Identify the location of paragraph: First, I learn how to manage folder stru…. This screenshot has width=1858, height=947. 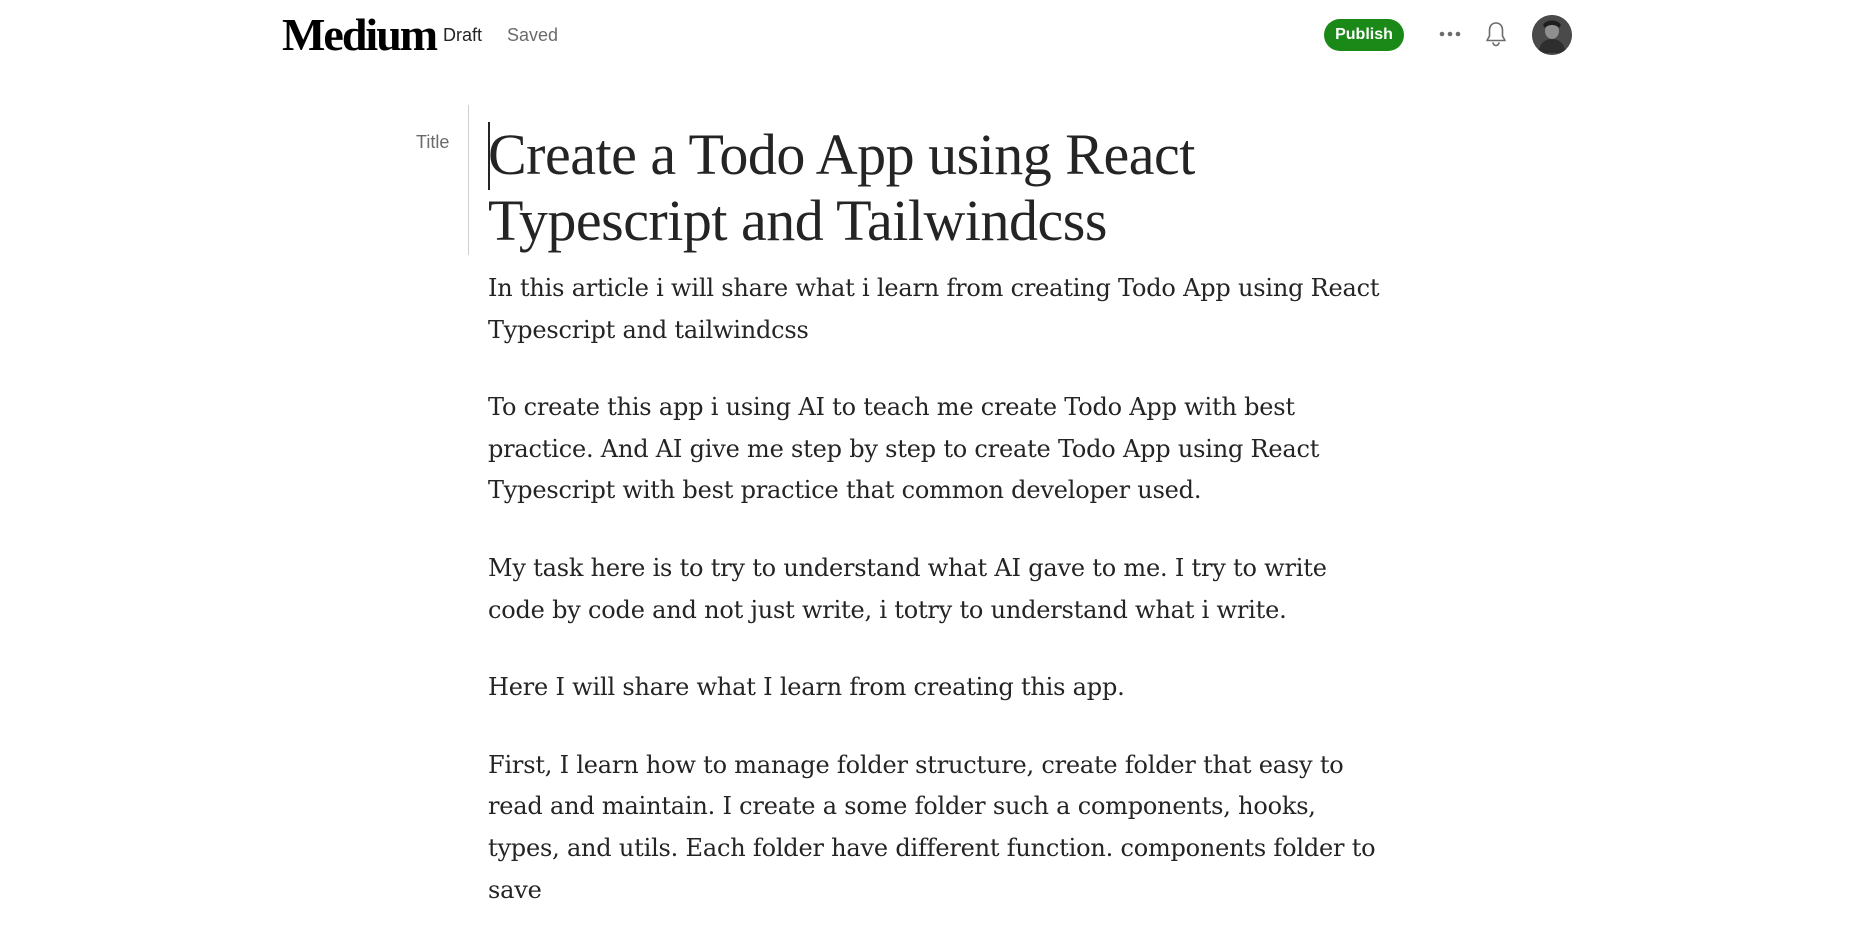
(938, 828).